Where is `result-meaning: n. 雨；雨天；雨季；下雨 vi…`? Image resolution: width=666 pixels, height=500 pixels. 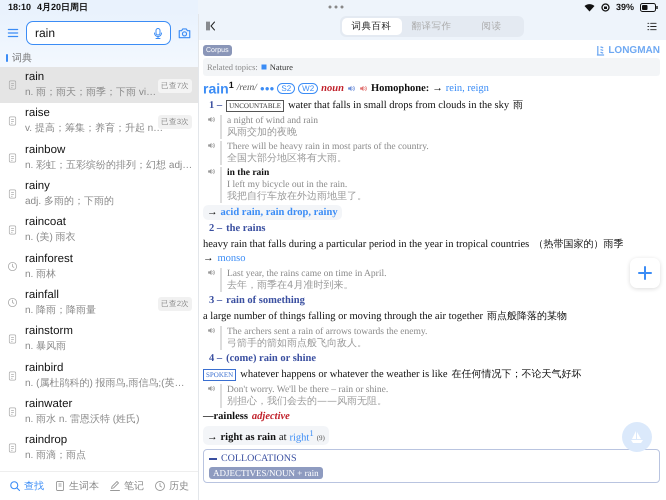
result-meaning: n. 雨；雨天；雨季；下雨 vi… is located at coordinates (90, 93).